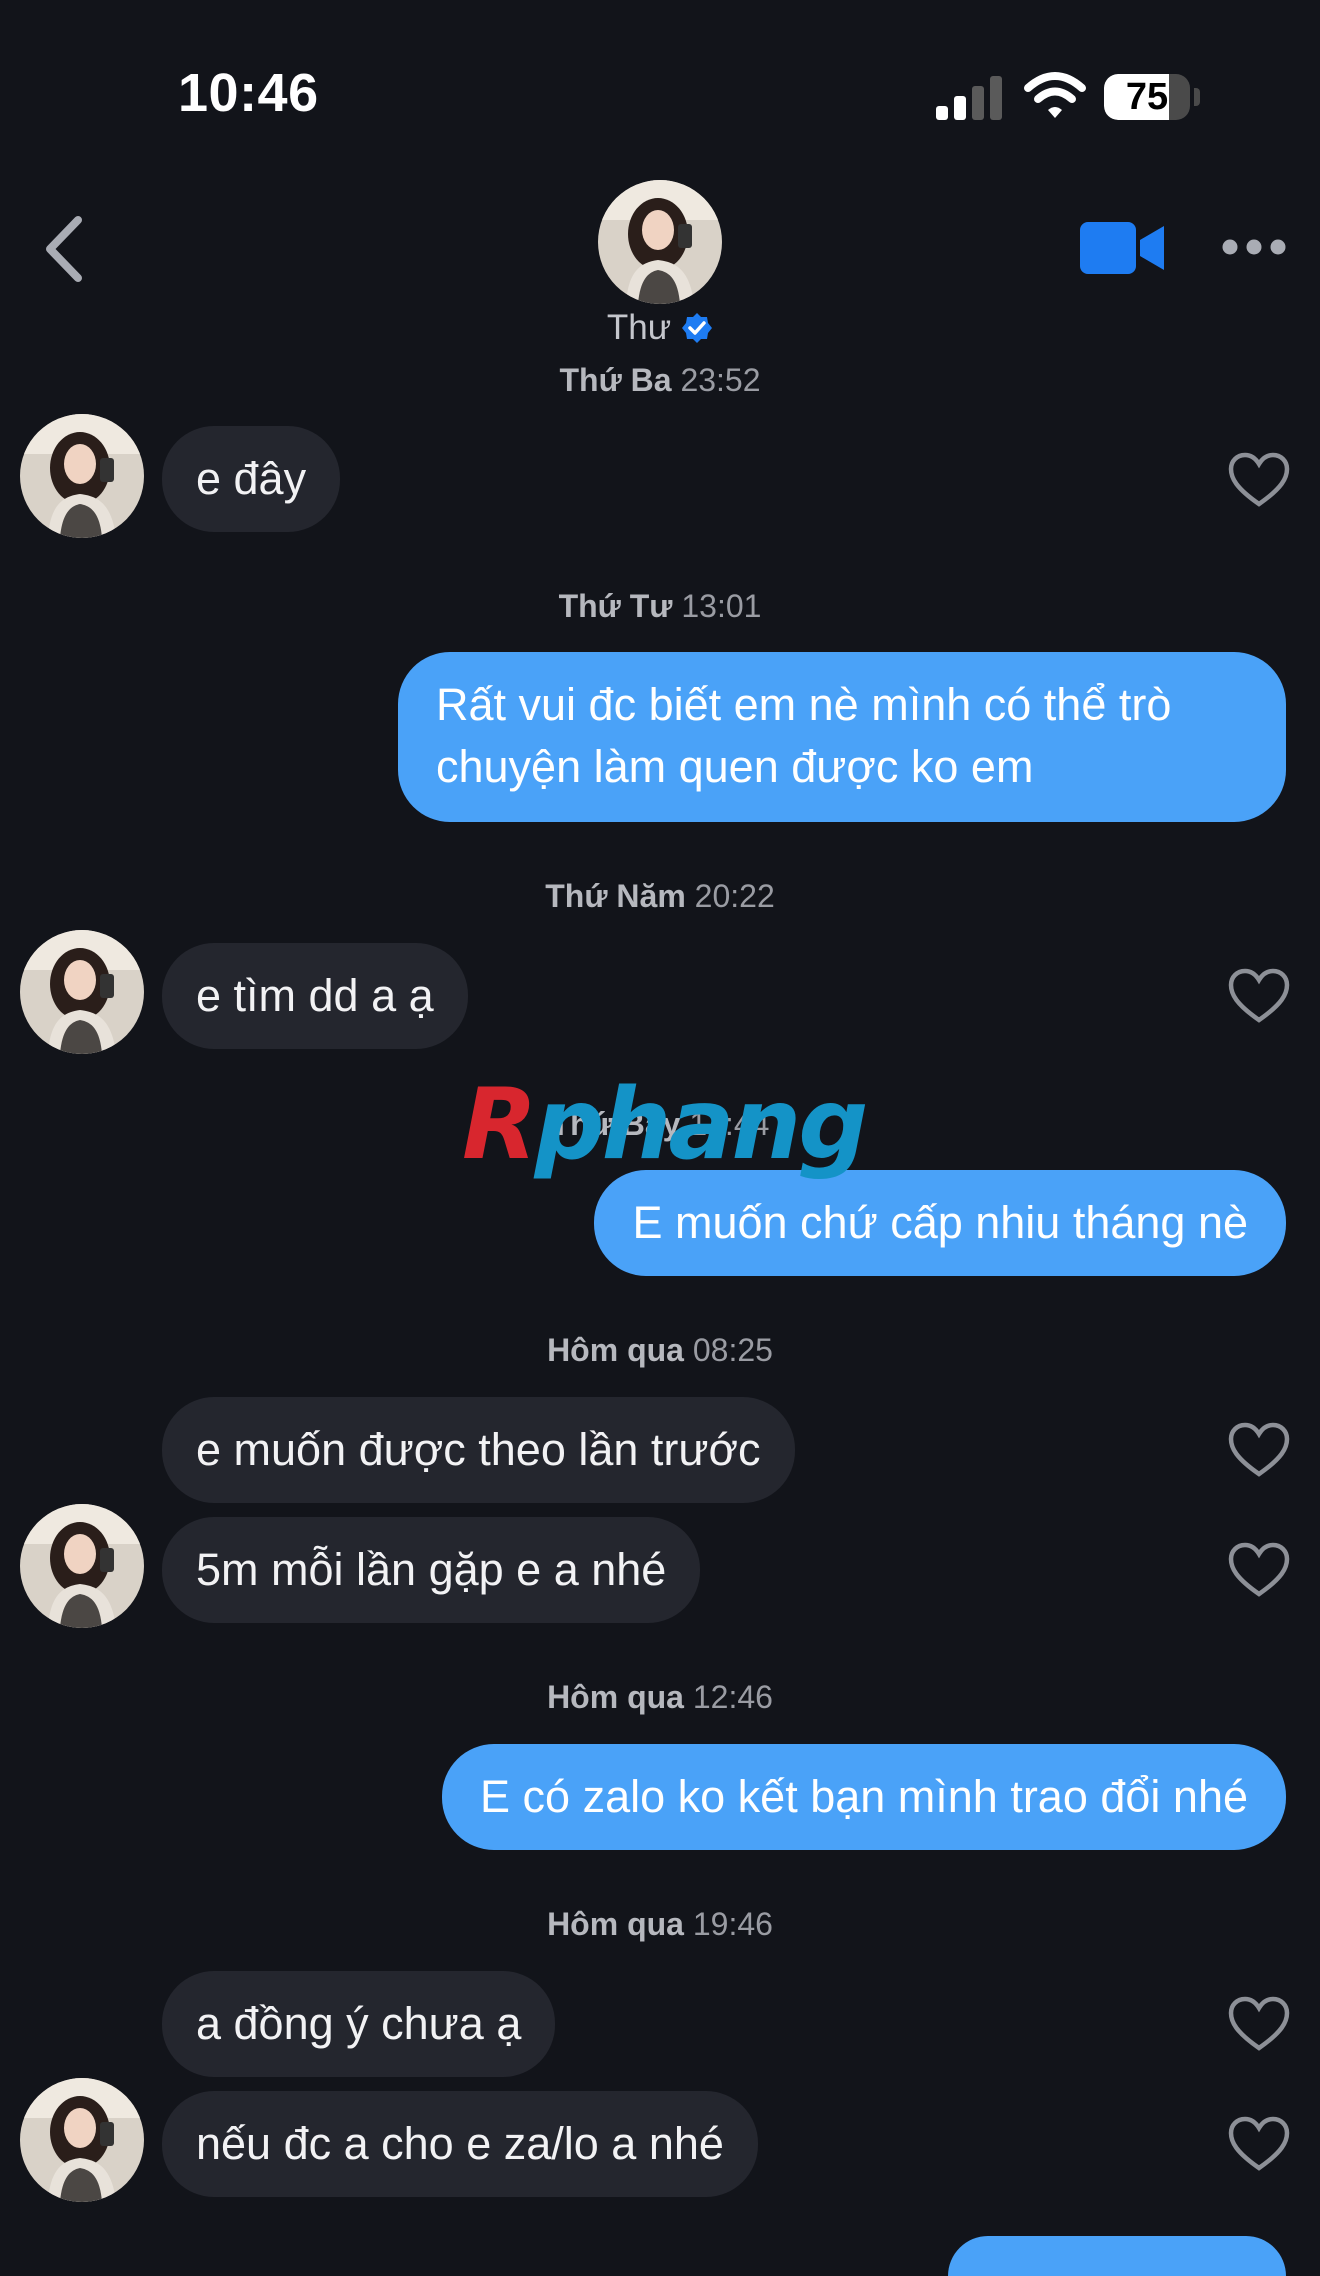 This screenshot has width=1320, height=2276. What do you see at coordinates (65, 249) in the screenshot?
I see `back-arrow-icon` at bounding box center [65, 249].